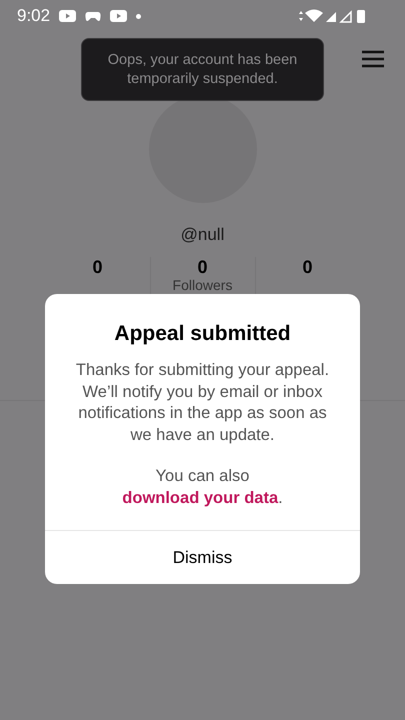  What do you see at coordinates (200, 497) in the screenshot?
I see `download-data-link: download your data` at bounding box center [200, 497].